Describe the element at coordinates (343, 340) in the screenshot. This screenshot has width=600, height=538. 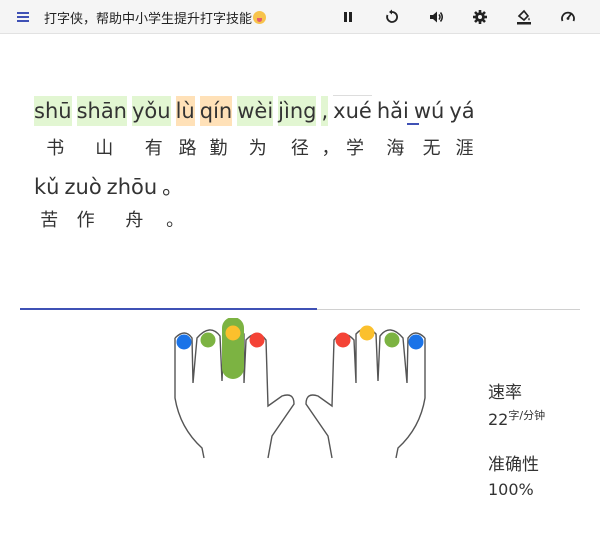
I see `right-index-finger-dot` at that location.